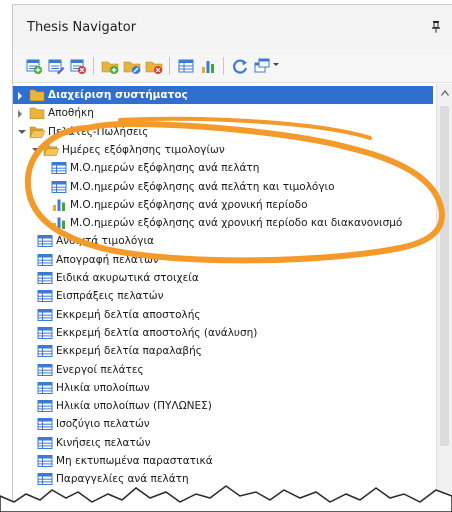 This screenshot has height=512, width=452. Describe the element at coordinates (445, 93) in the screenshot. I see `chevron-up-icon` at that location.